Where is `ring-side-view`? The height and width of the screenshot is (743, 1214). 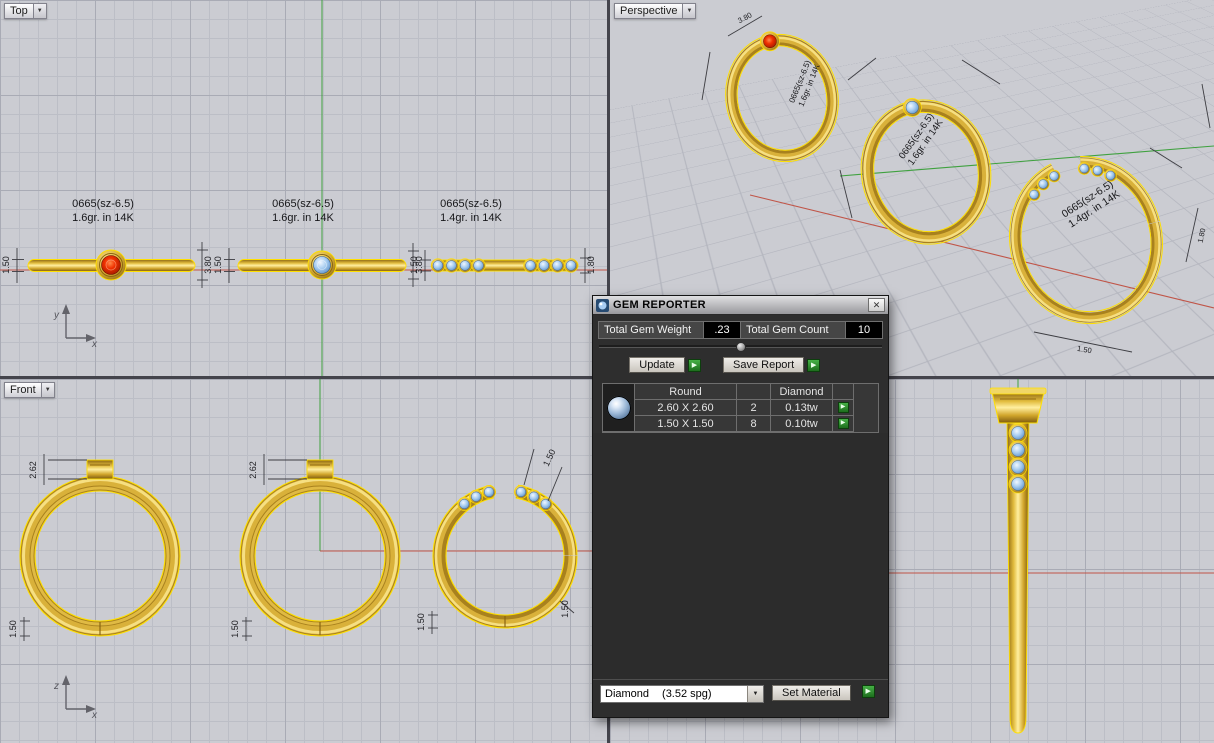 ring-side-view is located at coordinates (1018, 560).